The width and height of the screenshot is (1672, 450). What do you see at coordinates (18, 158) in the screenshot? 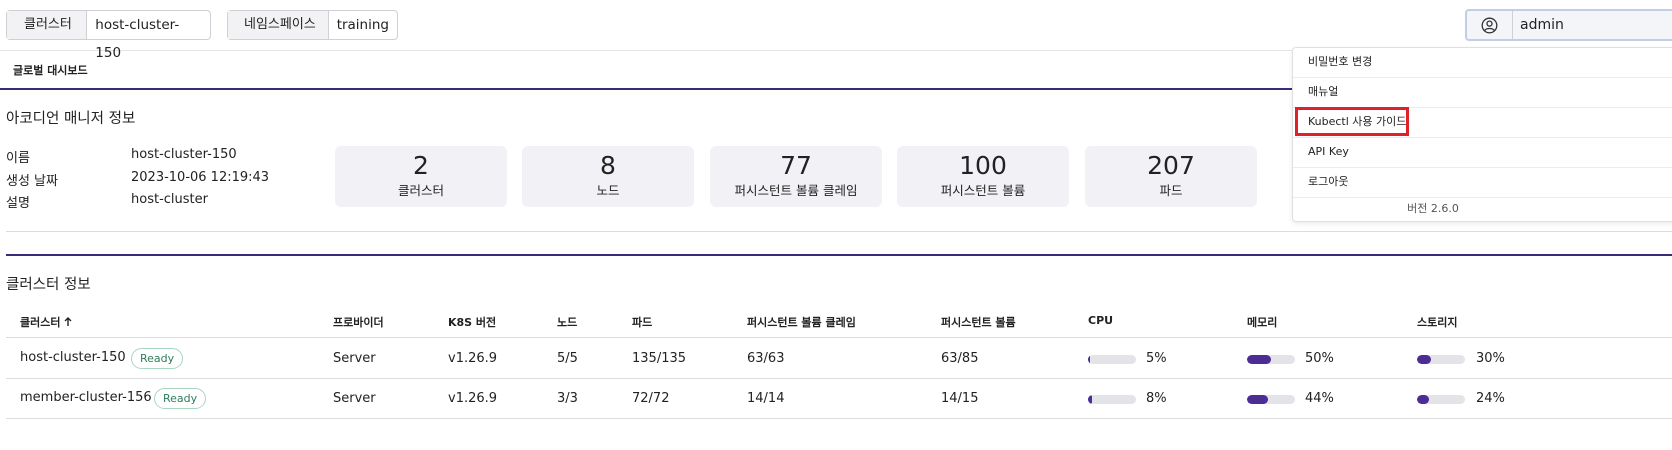
I see `name-label: 이름` at bounding box center [18, 158].